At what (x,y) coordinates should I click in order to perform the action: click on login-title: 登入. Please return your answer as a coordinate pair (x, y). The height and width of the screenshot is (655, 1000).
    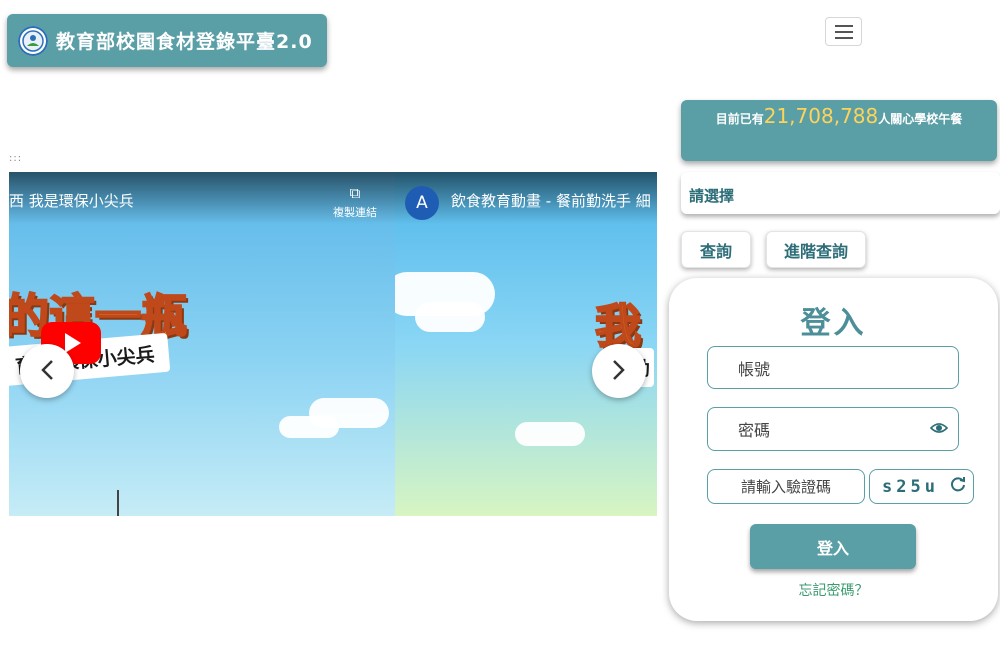
    Looking at the image, I should click on (833, 323).